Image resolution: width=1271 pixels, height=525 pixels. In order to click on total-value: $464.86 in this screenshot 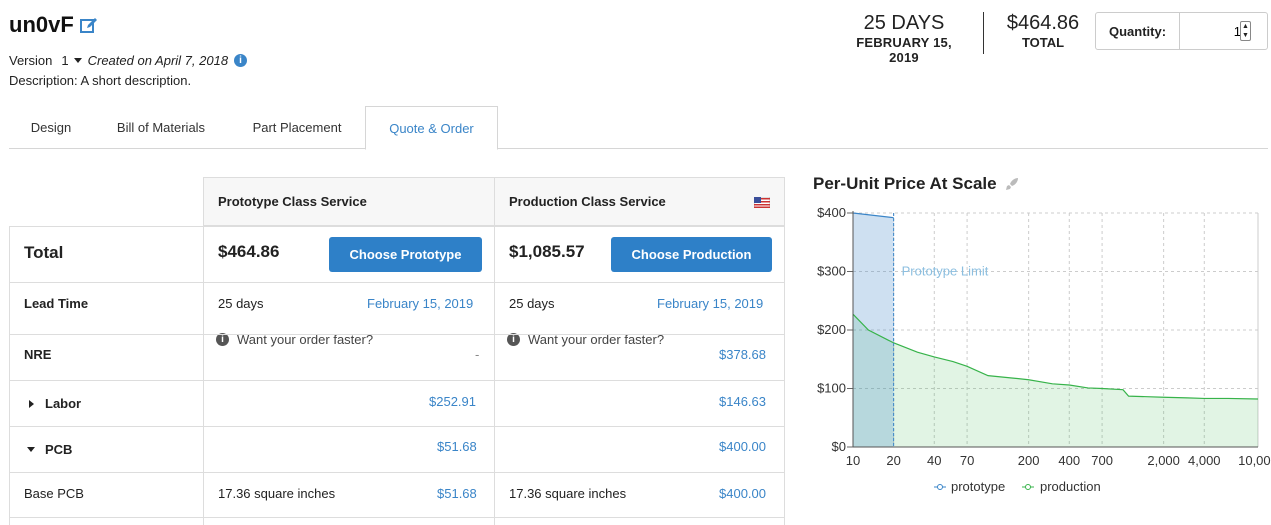, I will do `click(1043, 23)`.